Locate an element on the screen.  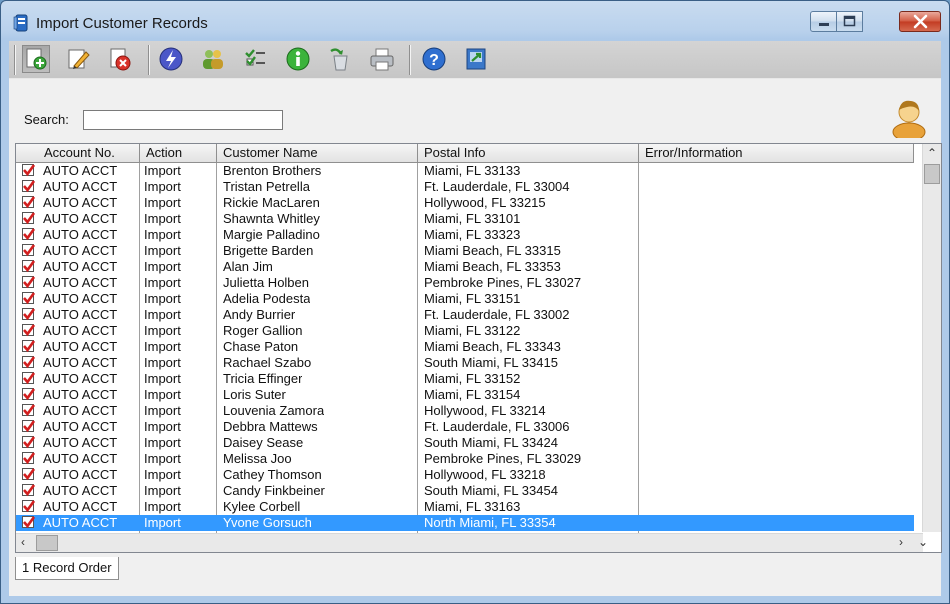
column-header-account: Account No. is located at coordinates (78, 153).